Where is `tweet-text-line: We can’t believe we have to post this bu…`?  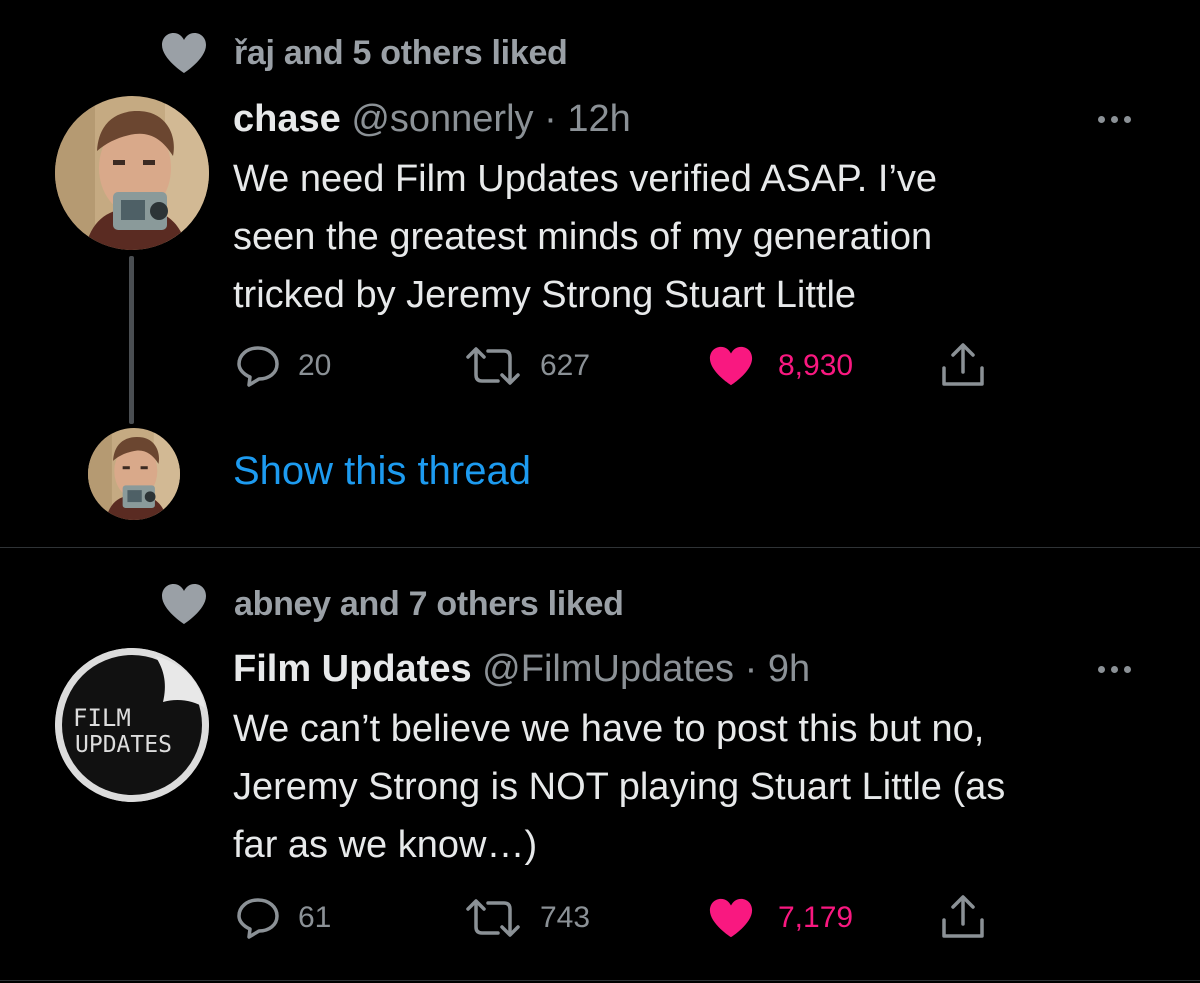 tweet-text-line: We can’t believe we have to post this bu… is located at coordinates (609, 729).